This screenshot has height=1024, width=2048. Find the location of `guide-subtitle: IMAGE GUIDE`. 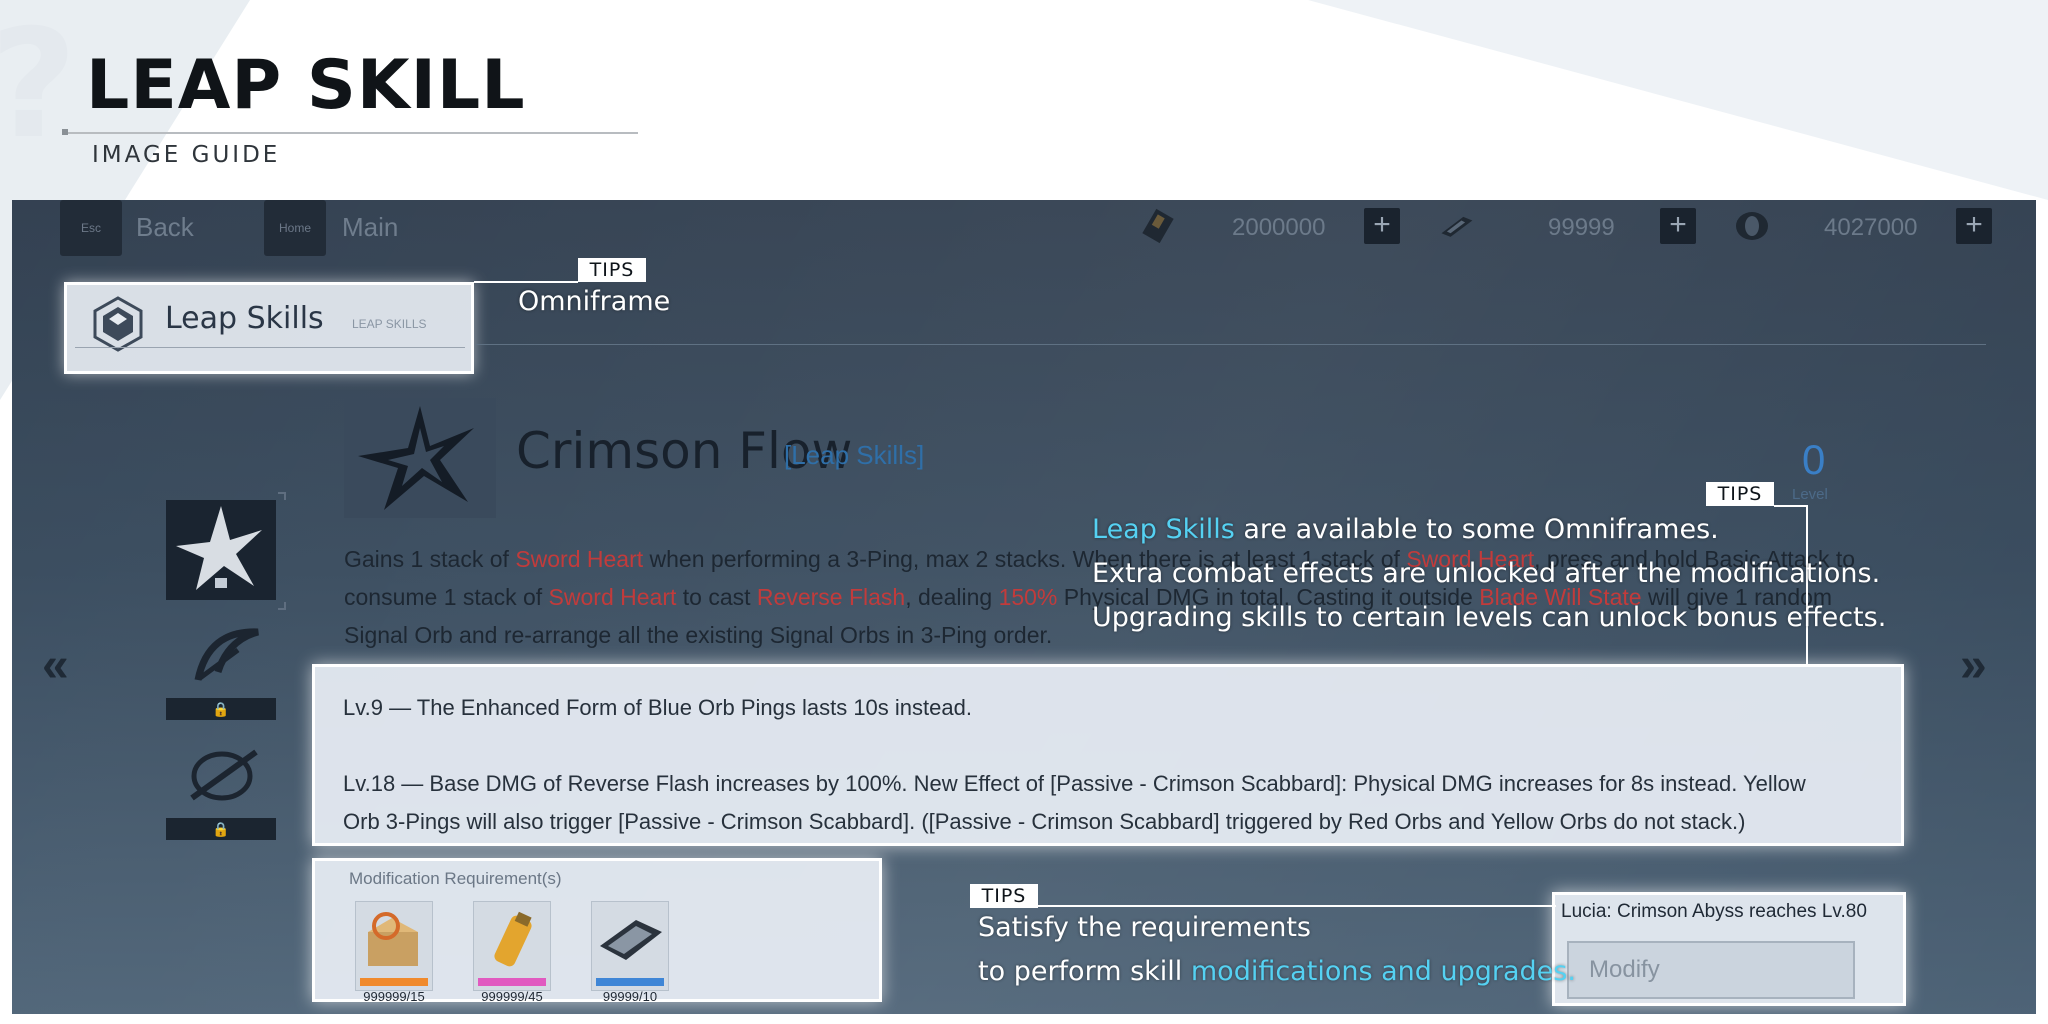

guide-subtitle: IMAGE GUIDE is located at coordinates (186, 155).